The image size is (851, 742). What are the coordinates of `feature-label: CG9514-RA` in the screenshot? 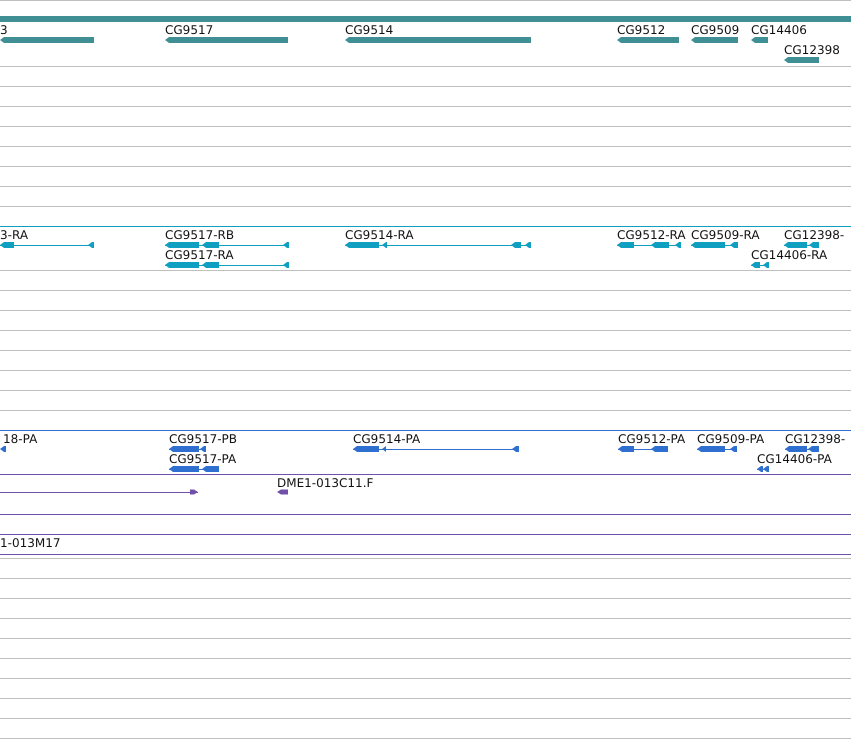 It's located at (379, 235).